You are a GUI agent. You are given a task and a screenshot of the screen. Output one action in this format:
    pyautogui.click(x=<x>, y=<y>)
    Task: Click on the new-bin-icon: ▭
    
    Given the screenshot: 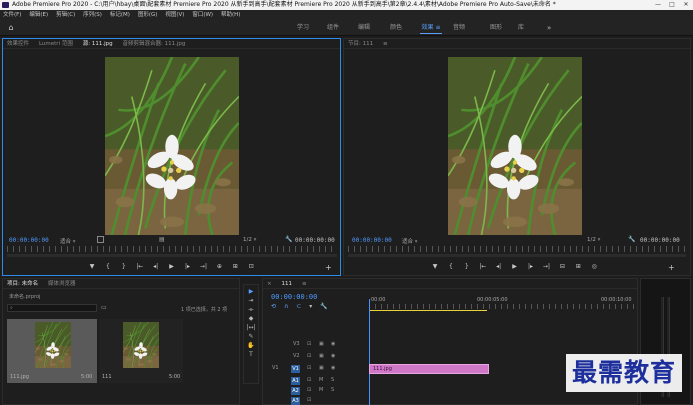 What is the action you would take?
    pyautogui.click(x=104, y=307)
    